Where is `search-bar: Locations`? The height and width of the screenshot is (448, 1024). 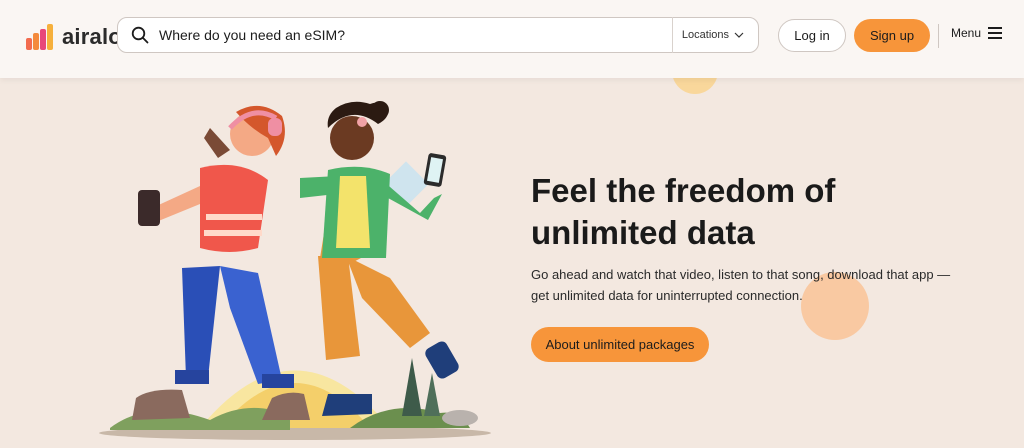 search-bar: Locations is located at coordinates (438, 35).